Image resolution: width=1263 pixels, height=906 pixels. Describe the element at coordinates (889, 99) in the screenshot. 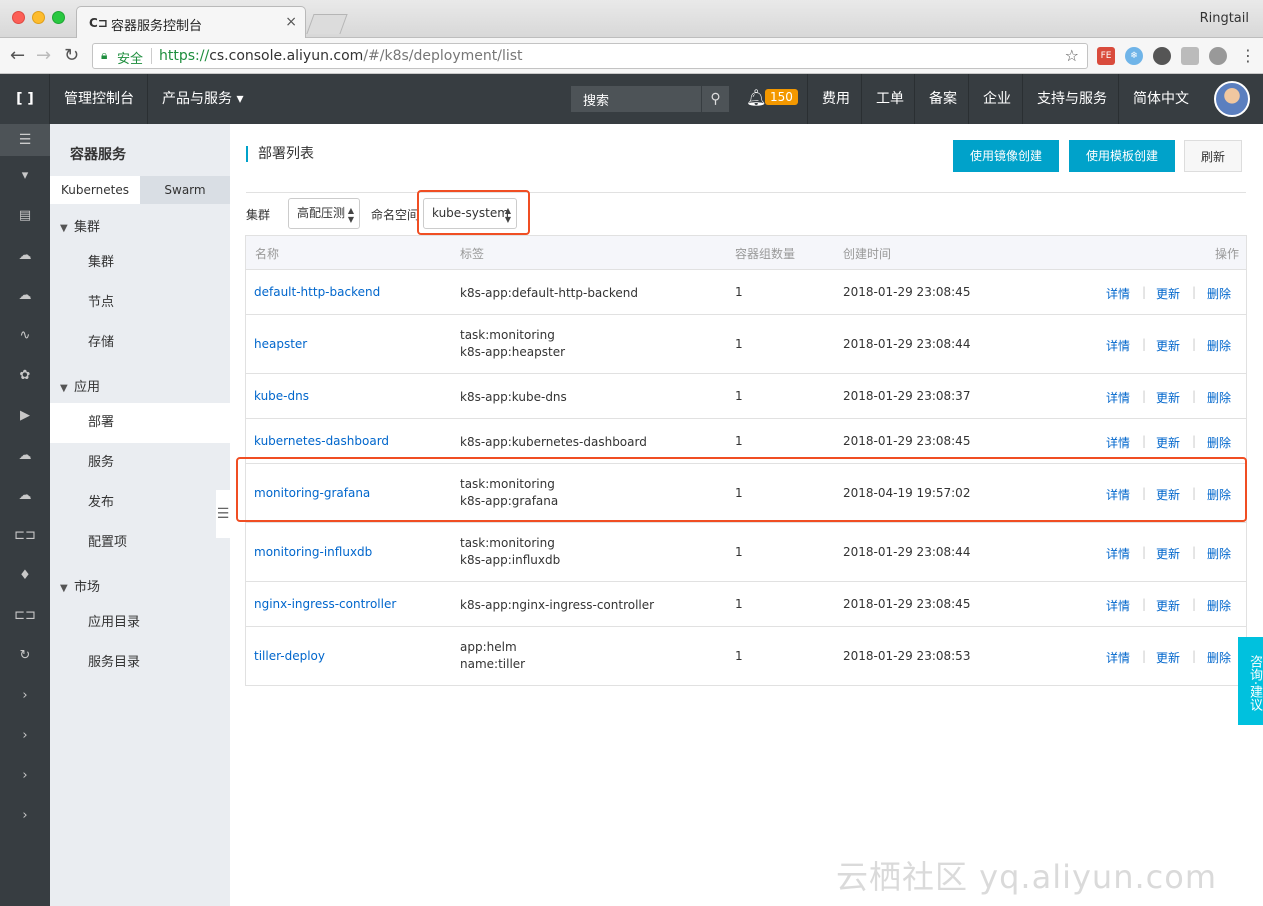

I see `nav-tickets: 工单` at that location.